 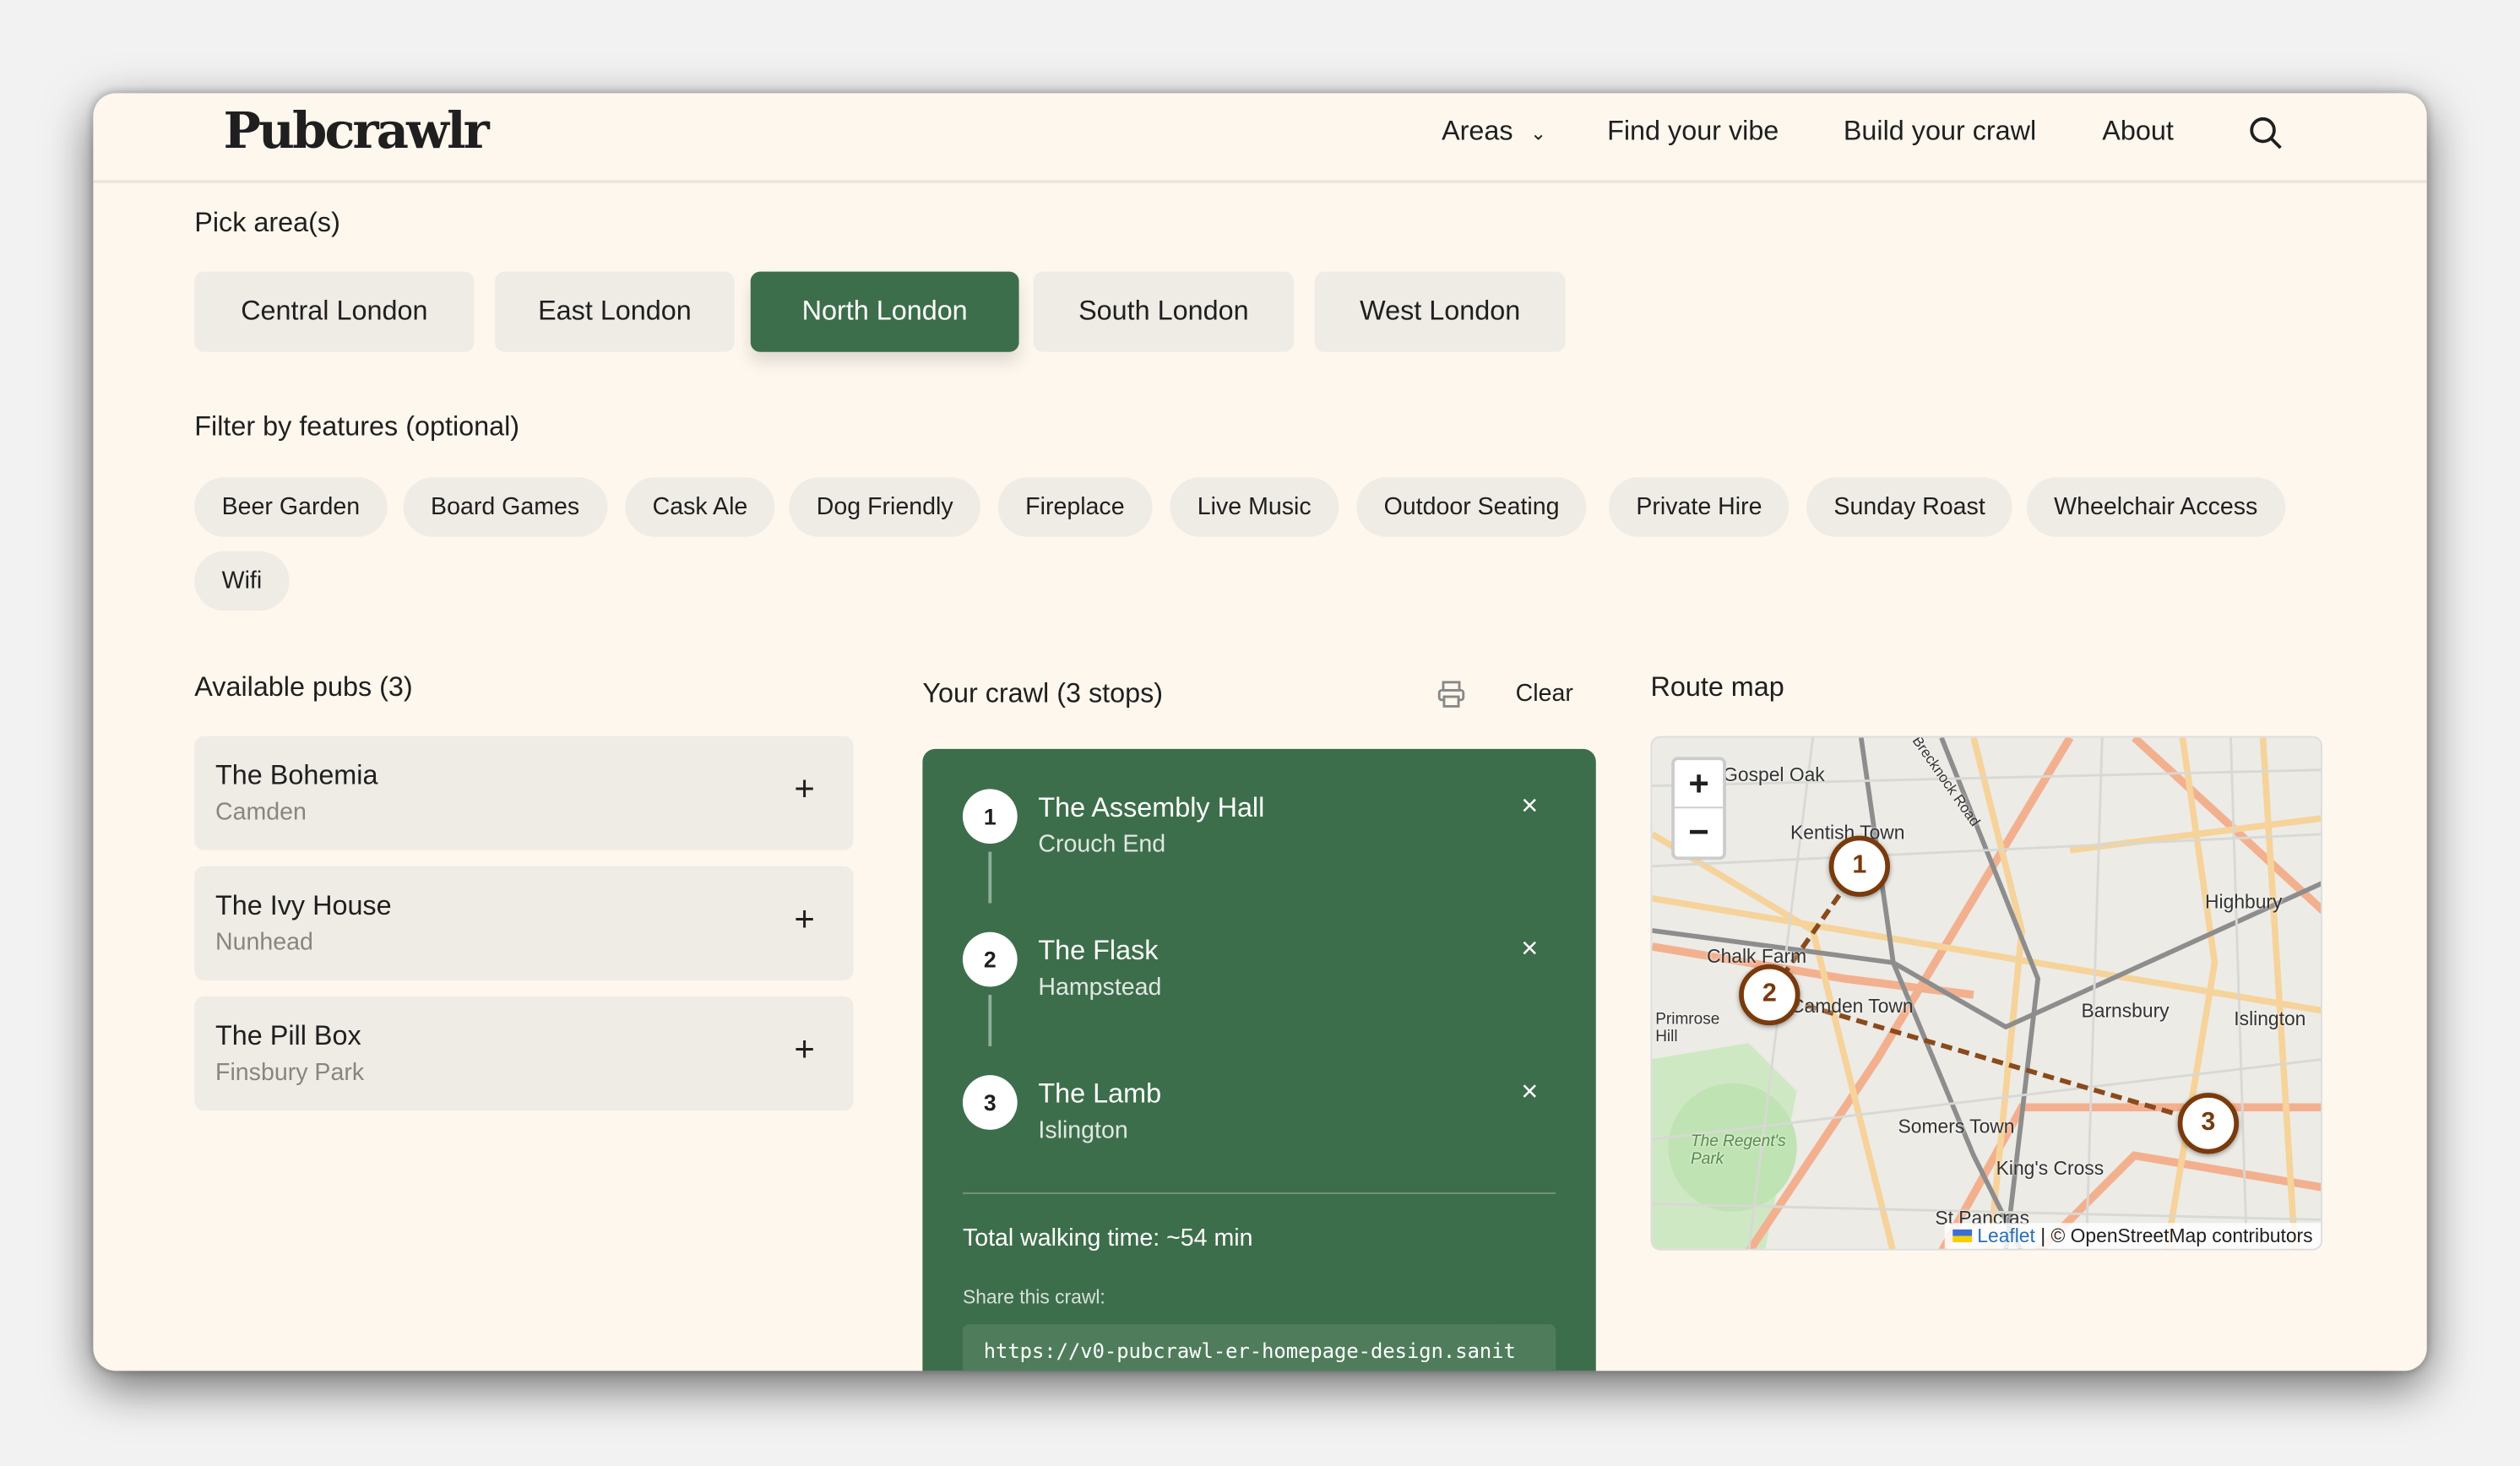 What do you see at coordinates (2006, 1235) in the screenshot?
I see `leaflet-link: Leaflet` at bounding box center [2006, 1235].